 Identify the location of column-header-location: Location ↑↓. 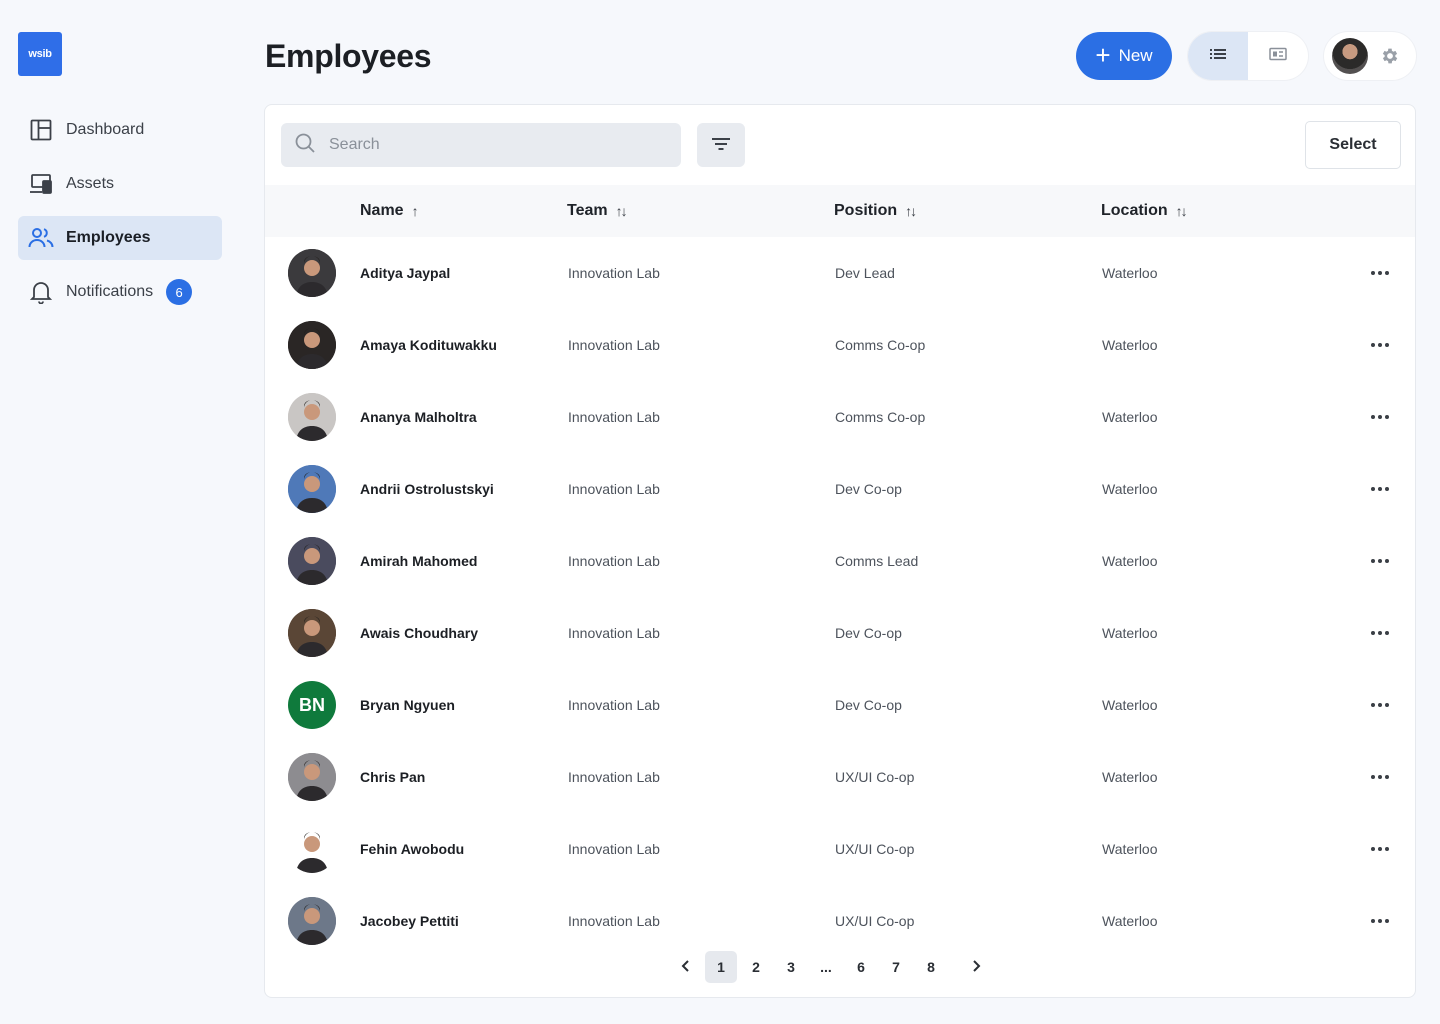
(1144, 211).